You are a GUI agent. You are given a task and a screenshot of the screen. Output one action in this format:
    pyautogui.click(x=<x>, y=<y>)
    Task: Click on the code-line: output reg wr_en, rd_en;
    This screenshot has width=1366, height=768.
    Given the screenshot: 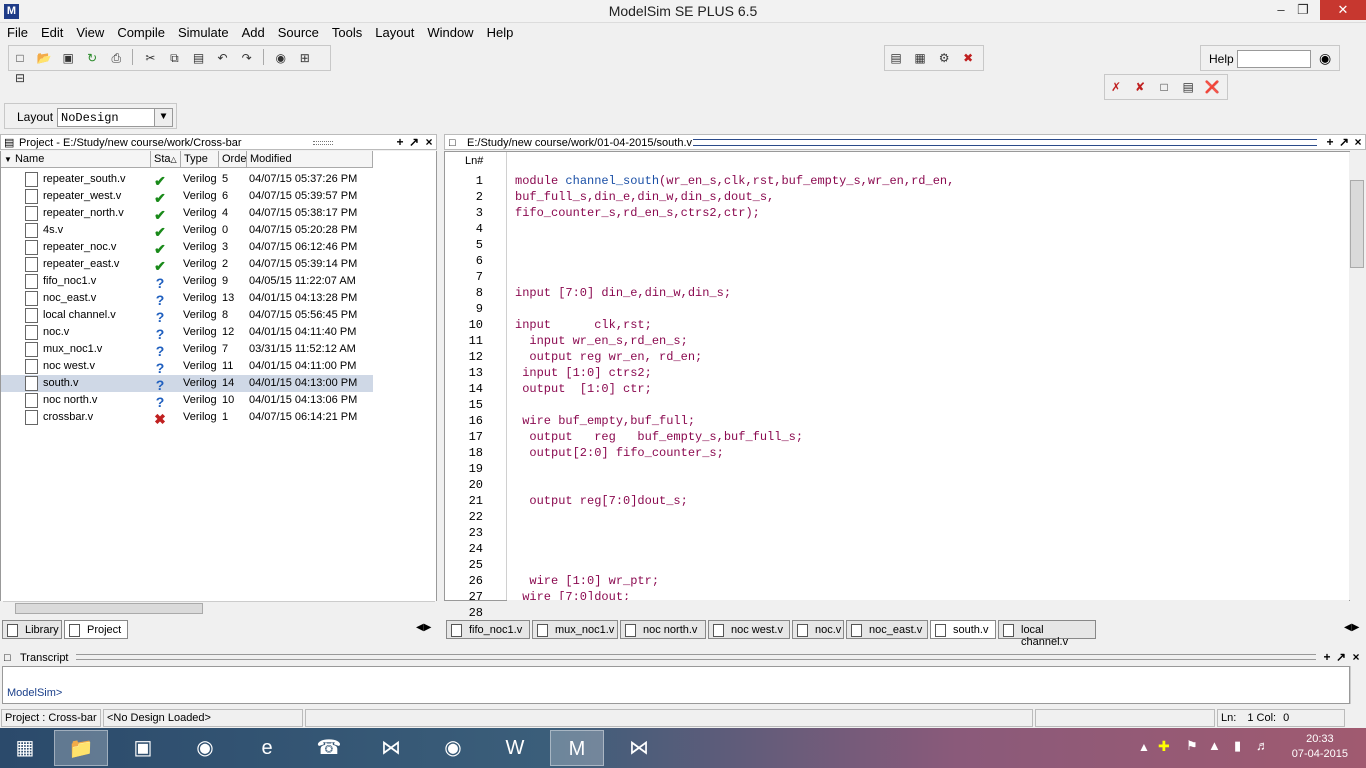 What is the action you would take?
    pyautogui.click(x=608, y=357)
    